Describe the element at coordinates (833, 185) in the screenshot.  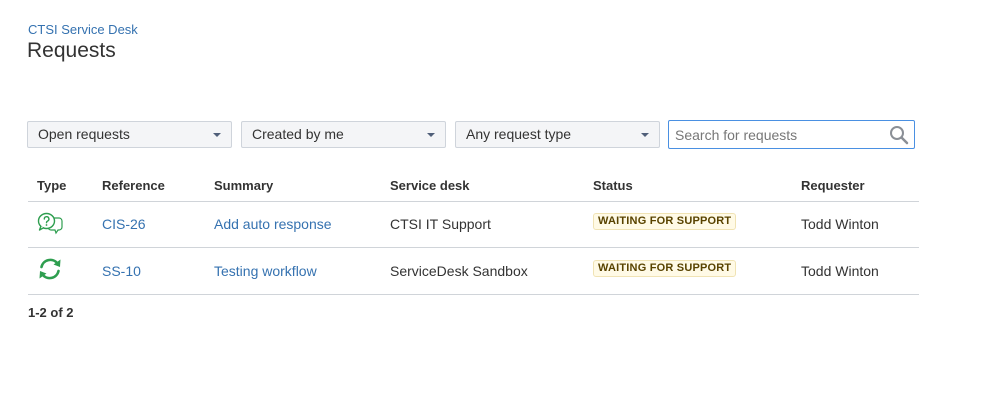
I see `column-header-requester: Requester` at that location.